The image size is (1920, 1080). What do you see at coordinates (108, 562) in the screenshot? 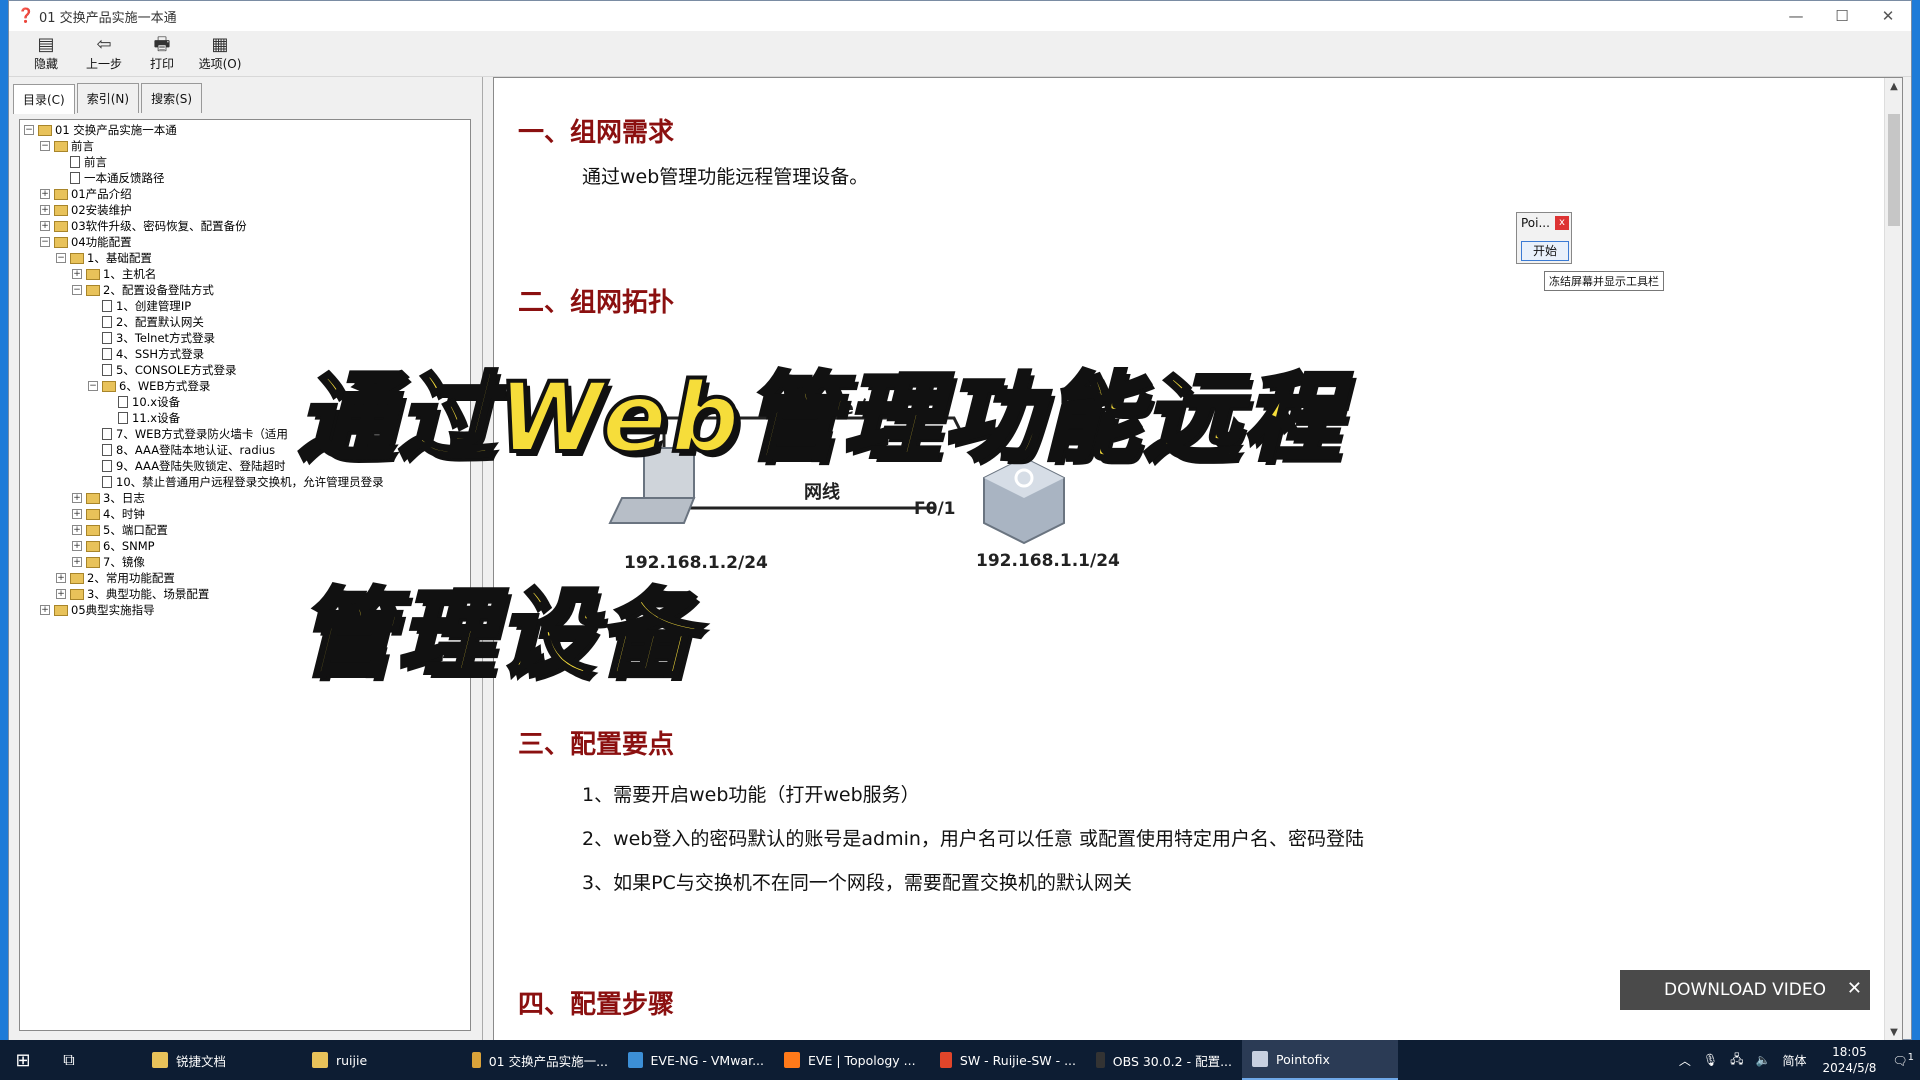
I see `tree-item: +7、镜像` at bounding box center [108, 562].